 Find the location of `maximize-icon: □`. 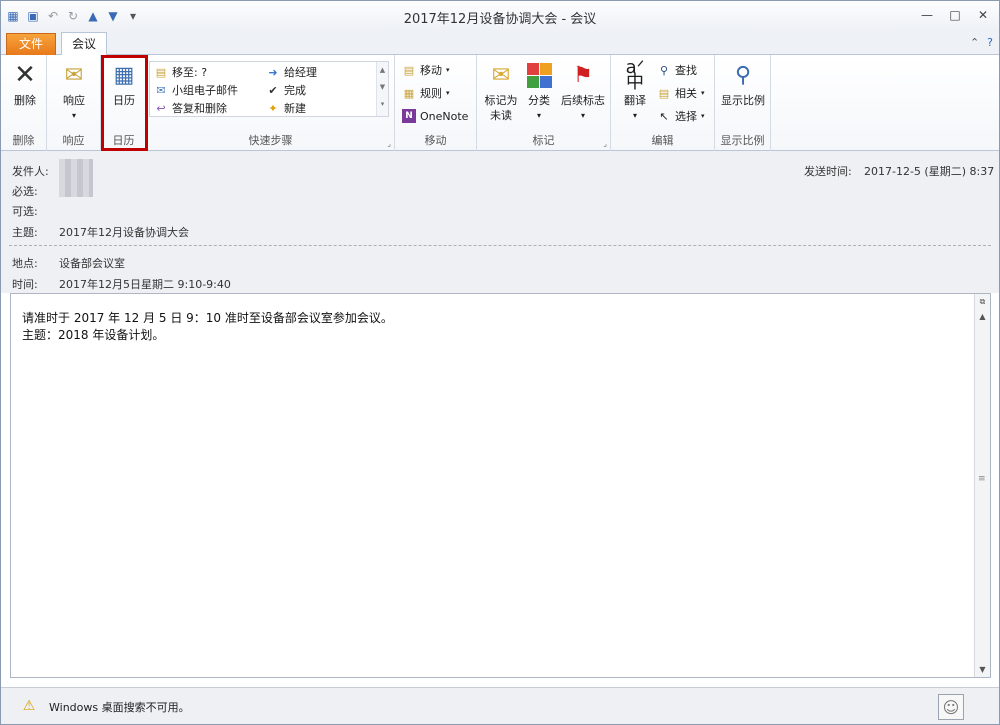

maximize-icon: □ is located at coordinates (955, 15).